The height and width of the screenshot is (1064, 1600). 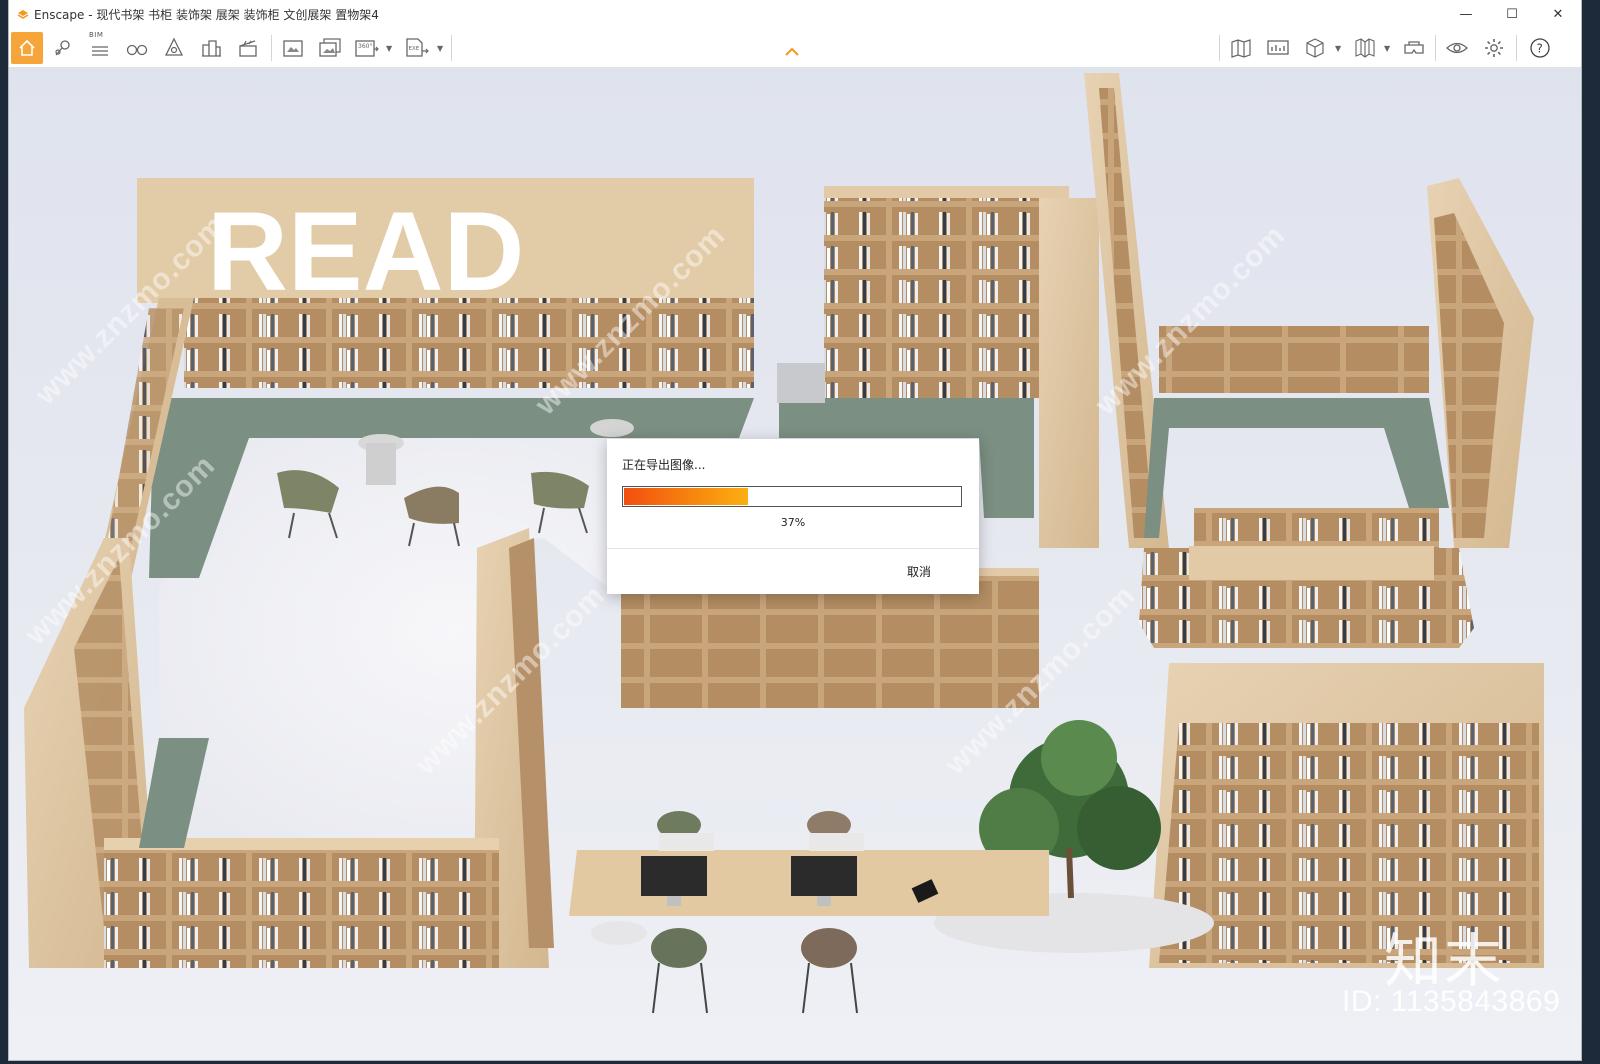 What do you see at coordinates (1006, 478) in the screenshot?
I see `mid-bench-side` at bounding box center [1006, 478].